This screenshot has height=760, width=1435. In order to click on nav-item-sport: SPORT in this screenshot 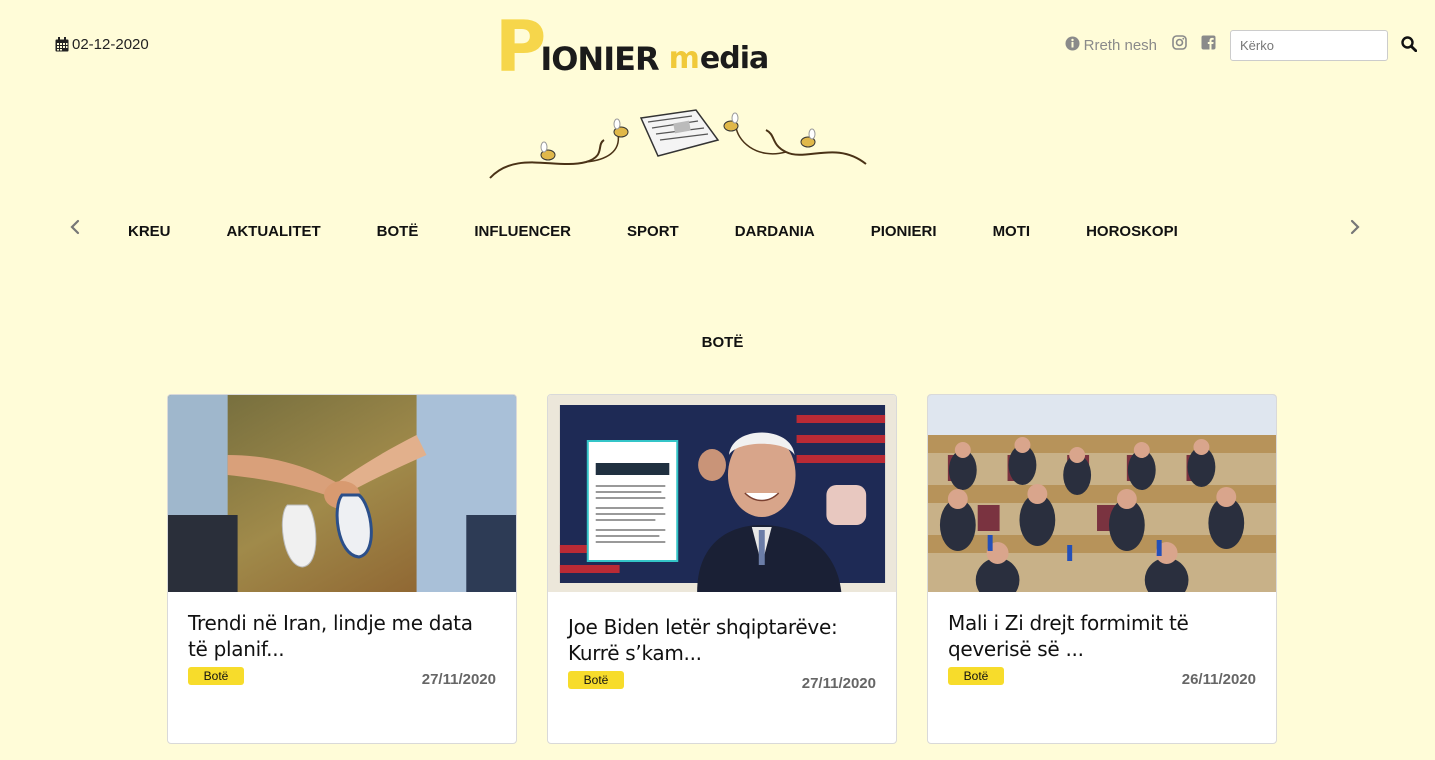, I will do `click(653, 231)`.